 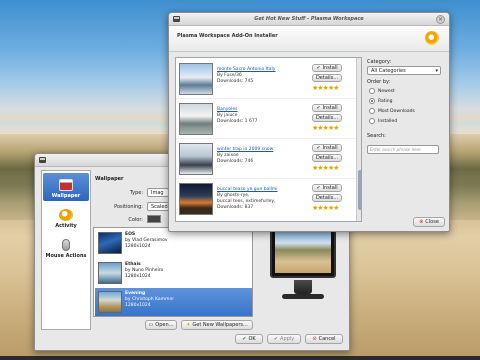 What do you see at coordinates (324, 339) in the screenshot?
I see `cancel-button: ⊘ Cancel` at bounding box center [324, 339].